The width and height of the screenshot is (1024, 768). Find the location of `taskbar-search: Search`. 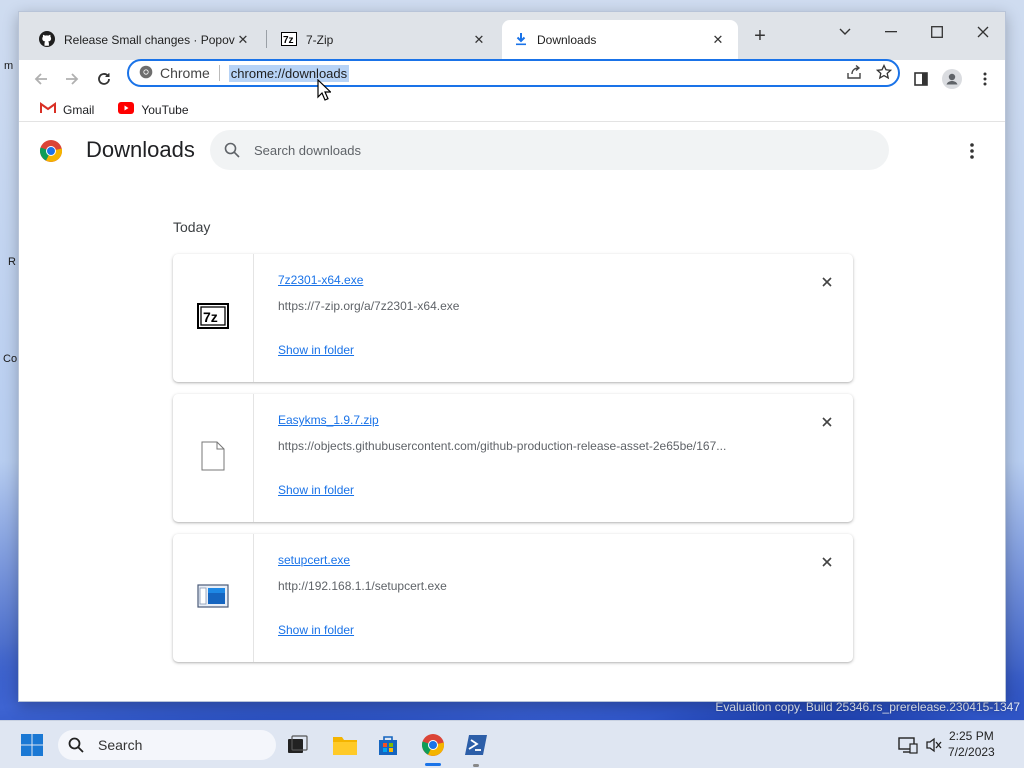

taskbar-search: Search is located at coordinates (167, 745).